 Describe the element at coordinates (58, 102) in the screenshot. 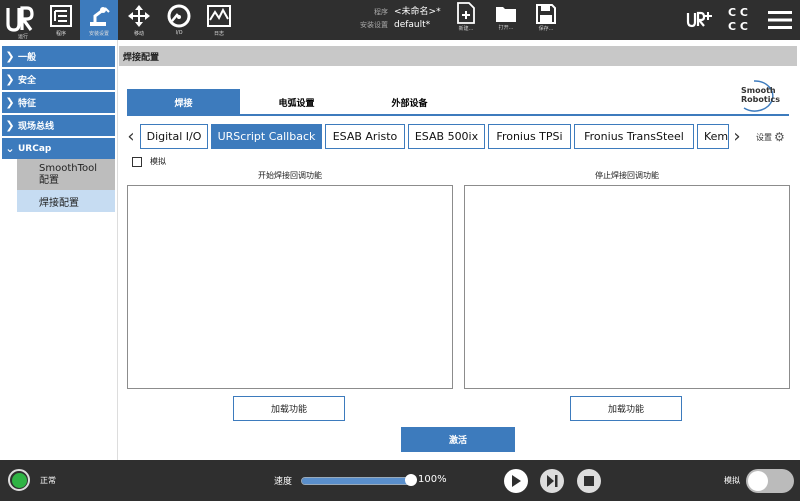

I see `sidebar-item-features: ❯ 特征` at that location.